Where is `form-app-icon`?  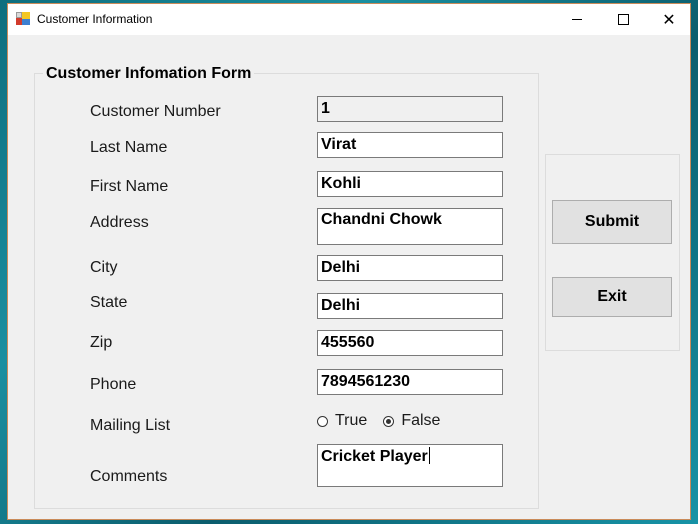 form-app-icon is located at coordinates (23, 18).